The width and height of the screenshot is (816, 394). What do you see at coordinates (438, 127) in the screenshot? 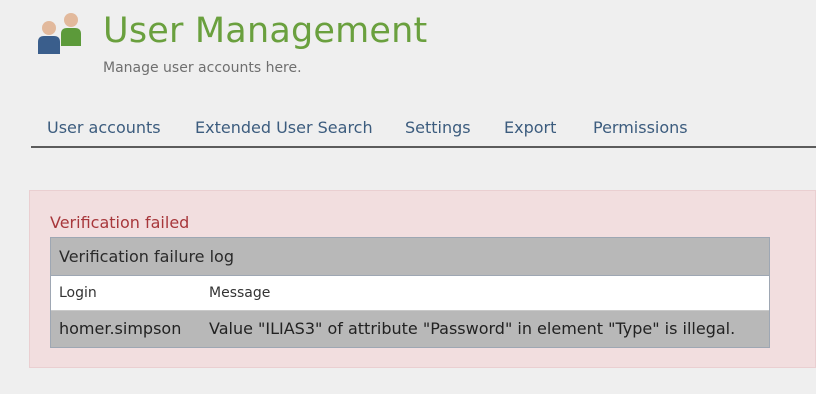
I see `tab-settings: Settings` at bounding box center [438, 127].